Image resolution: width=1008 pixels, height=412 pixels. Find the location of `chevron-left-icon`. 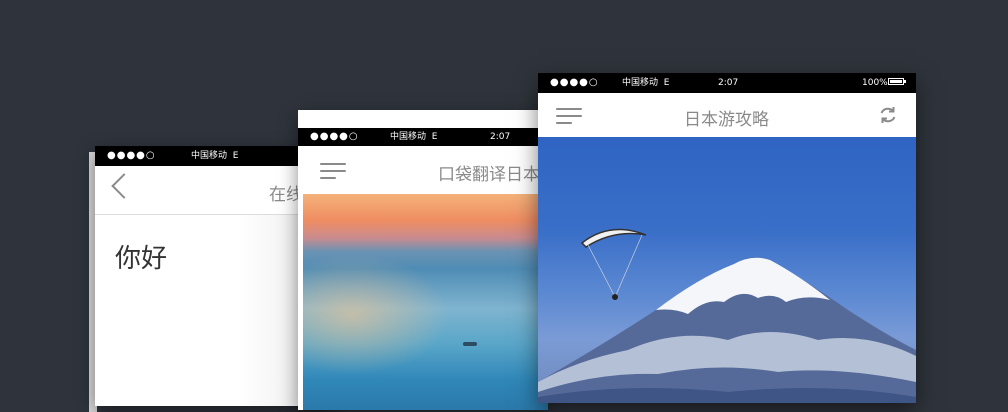

chevron-left-icon is located at coordinates (124, 186).